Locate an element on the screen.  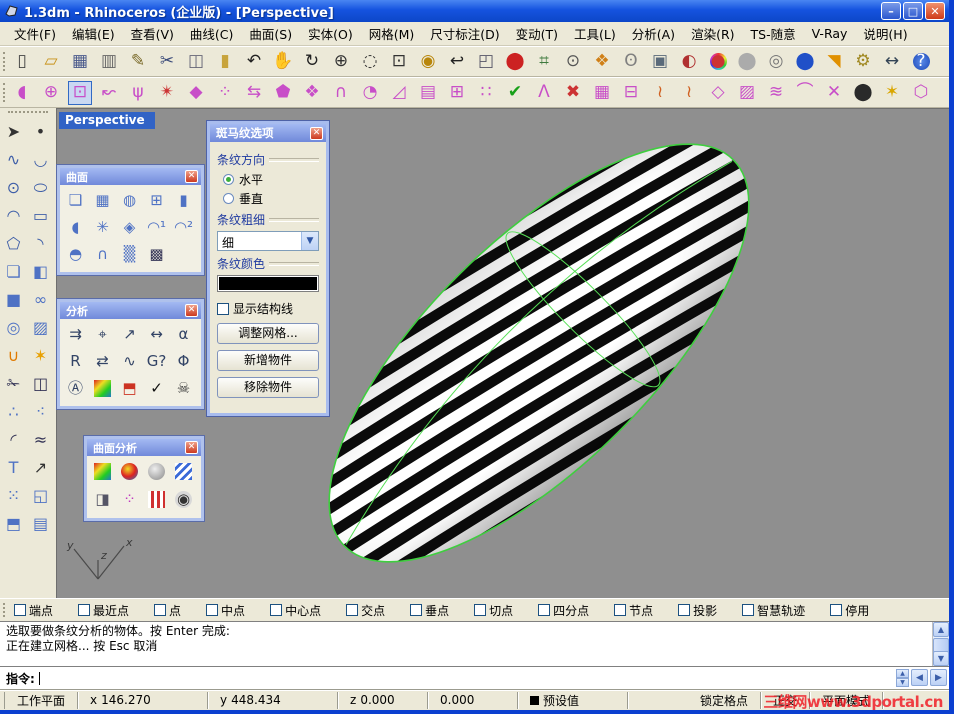
undo-view-button: ↩ is located at coordinates (457, 62).